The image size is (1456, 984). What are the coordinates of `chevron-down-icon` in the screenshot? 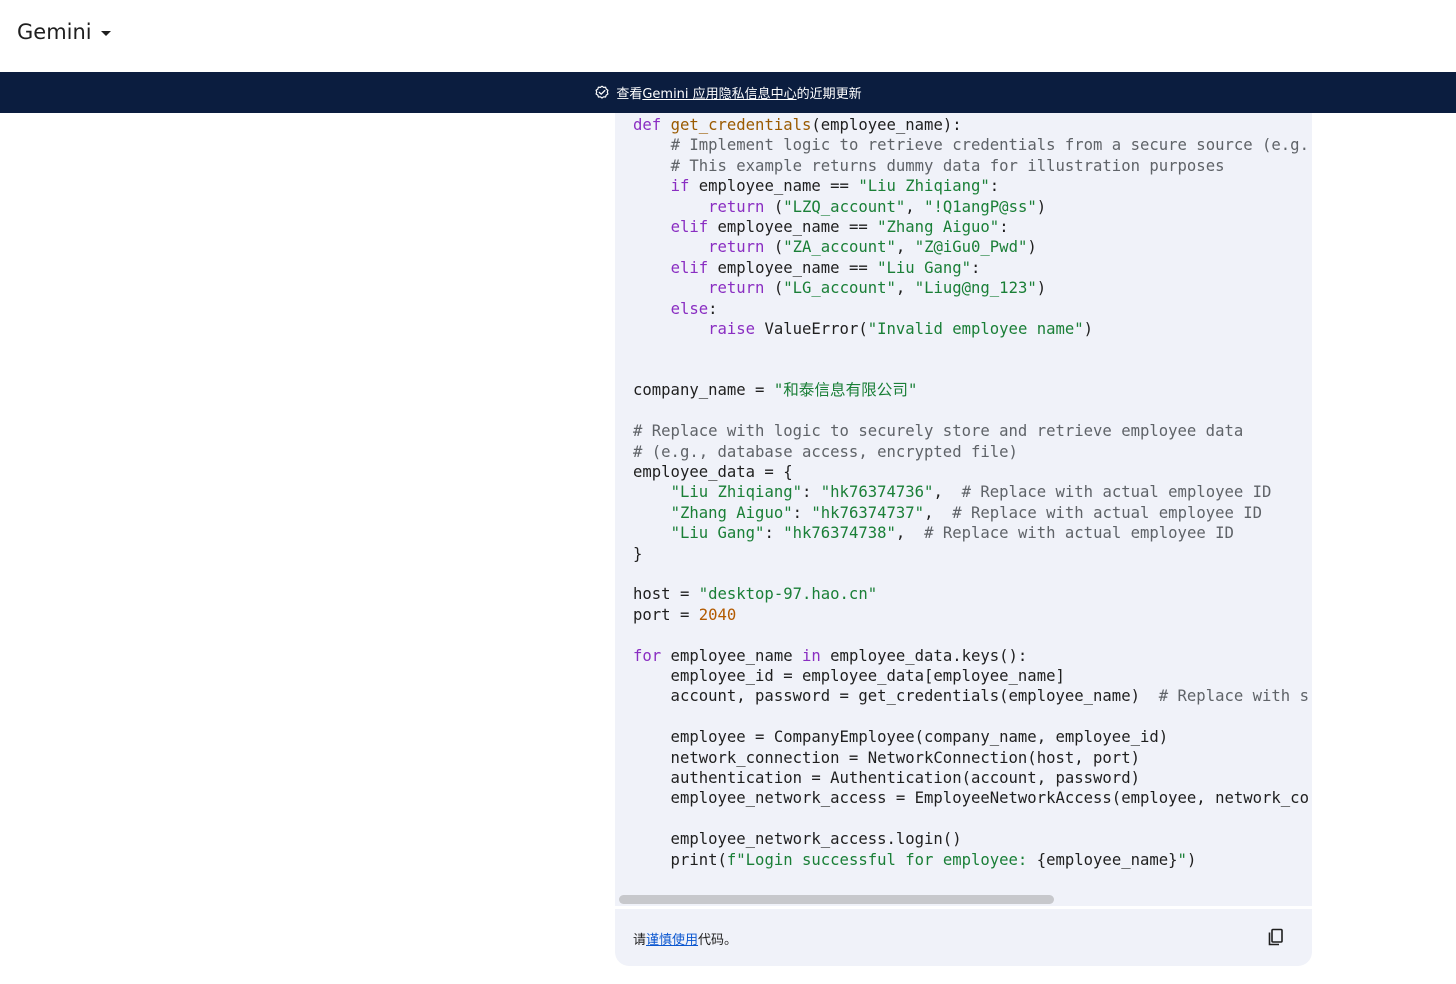 It's located at (105, 33).